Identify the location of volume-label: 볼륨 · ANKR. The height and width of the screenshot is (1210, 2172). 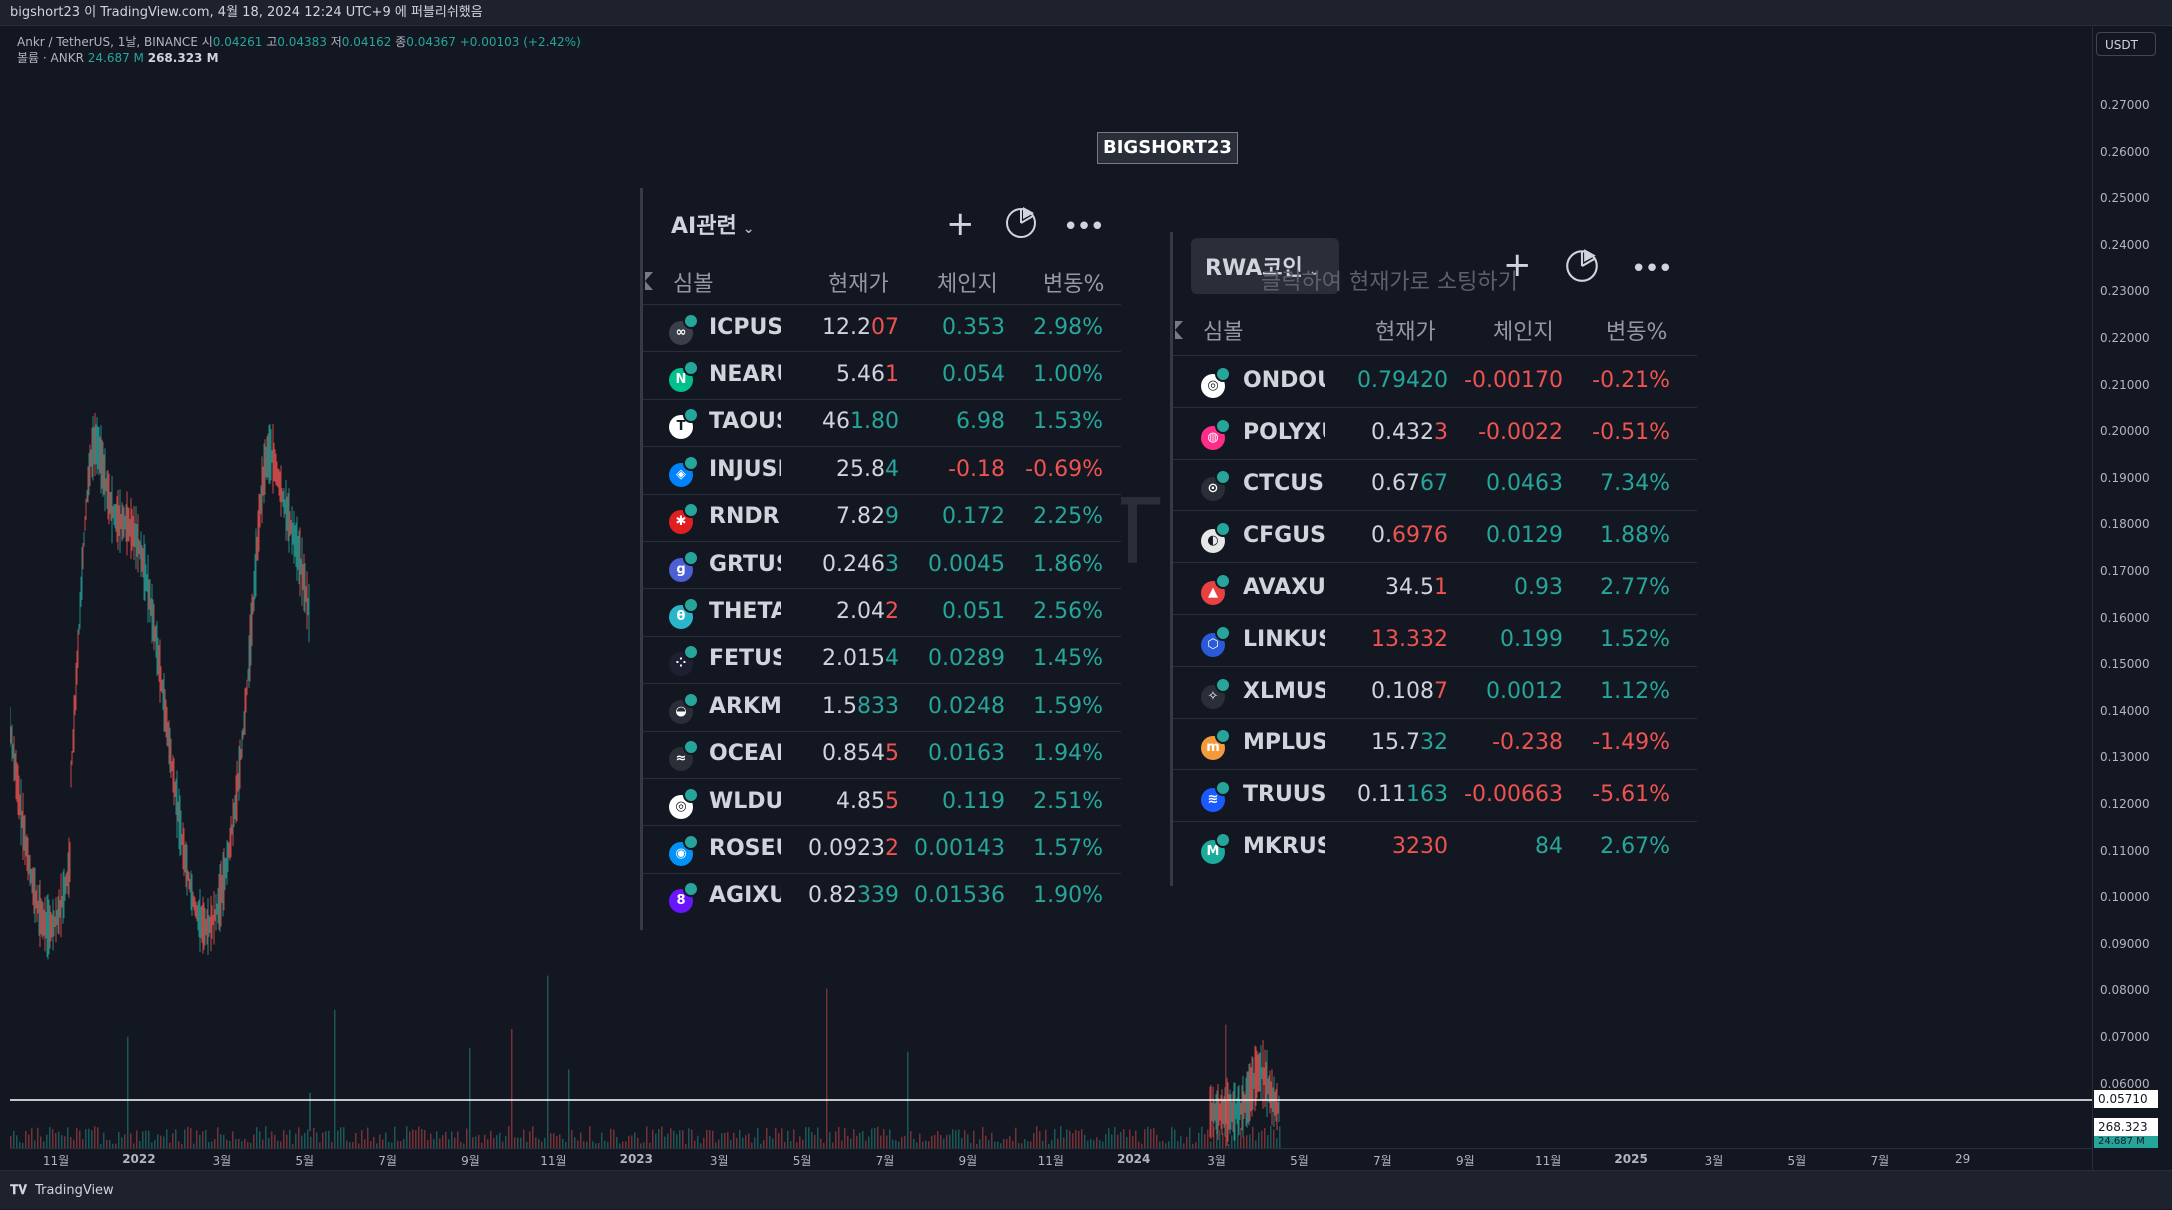
(50, 58).